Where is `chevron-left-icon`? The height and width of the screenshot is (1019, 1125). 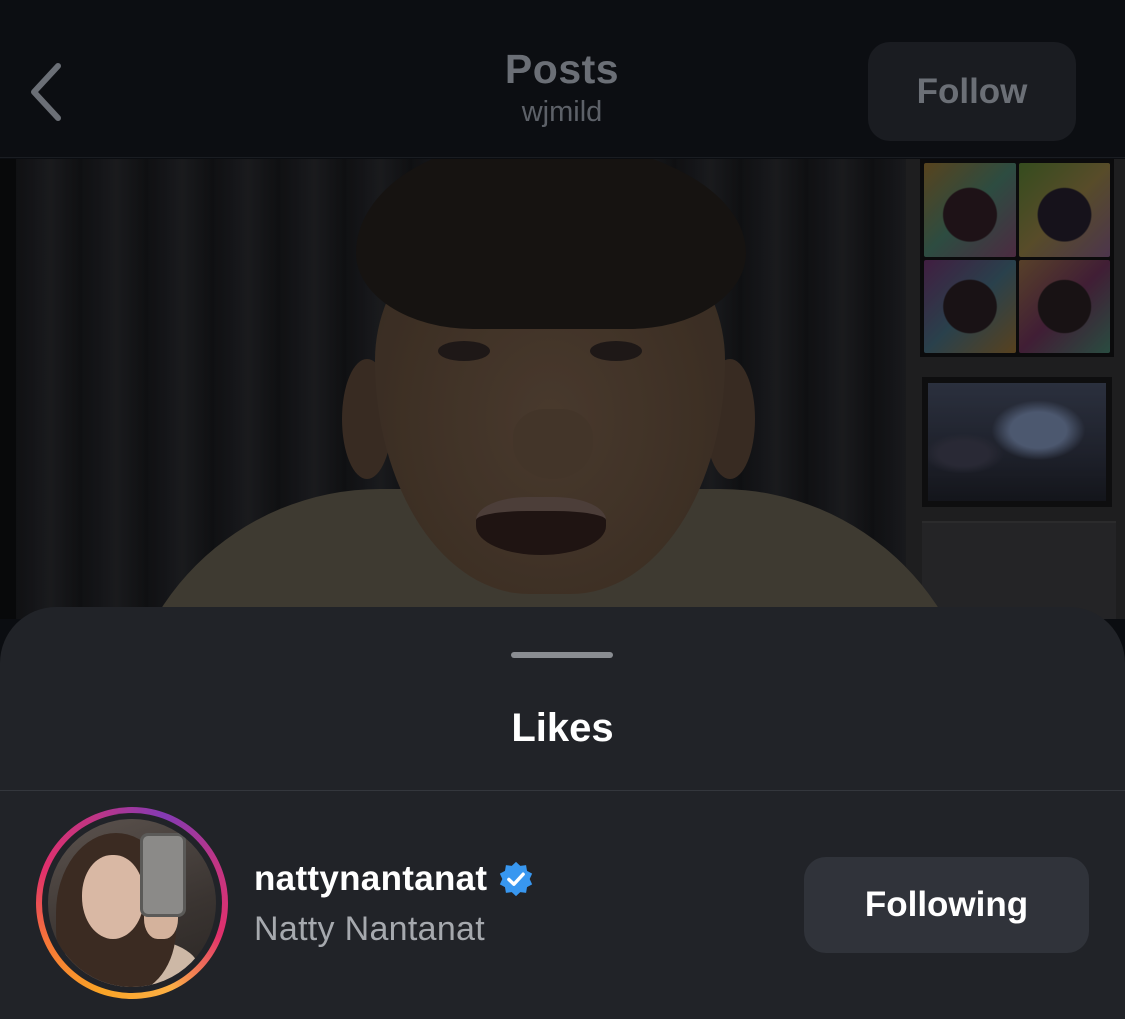 chevron-left-icon is located at coordinates (46, 92).